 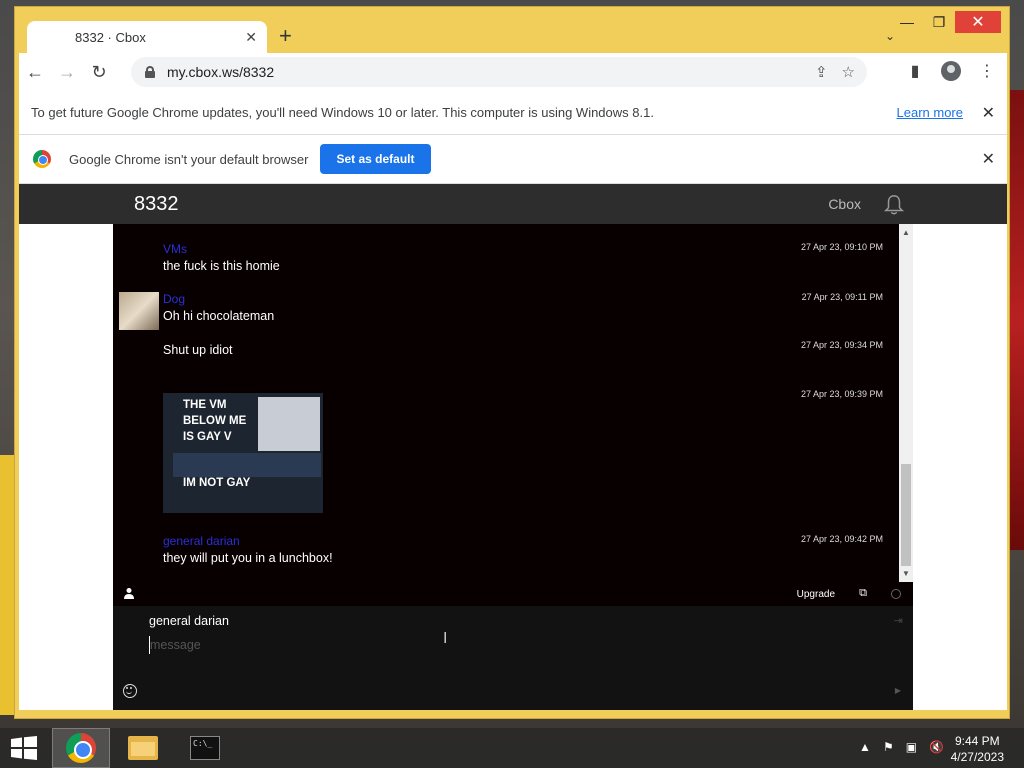 I want to click on profile-avatar, so click(x=951, y=71).